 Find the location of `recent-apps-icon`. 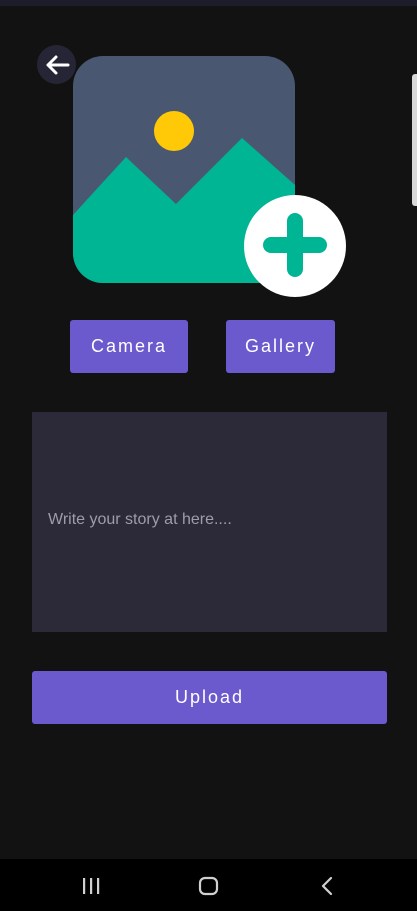

recent-apps-icon is located at coordinates (91, 886).